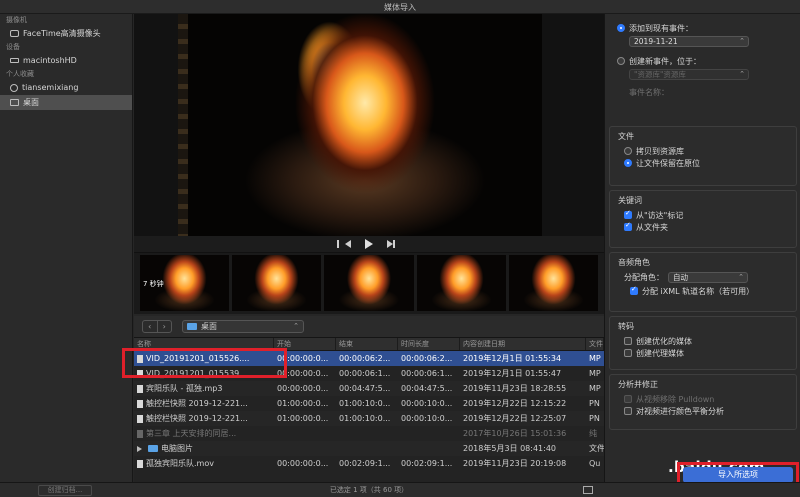 The height and width of the screenshot is (497, 800). What do you see at coordinates (369, 448) in the screenshot?
I see `table-row: 电脑图片 2018年5月3日 08:41:40 文件` at bounding box center [369, 448].